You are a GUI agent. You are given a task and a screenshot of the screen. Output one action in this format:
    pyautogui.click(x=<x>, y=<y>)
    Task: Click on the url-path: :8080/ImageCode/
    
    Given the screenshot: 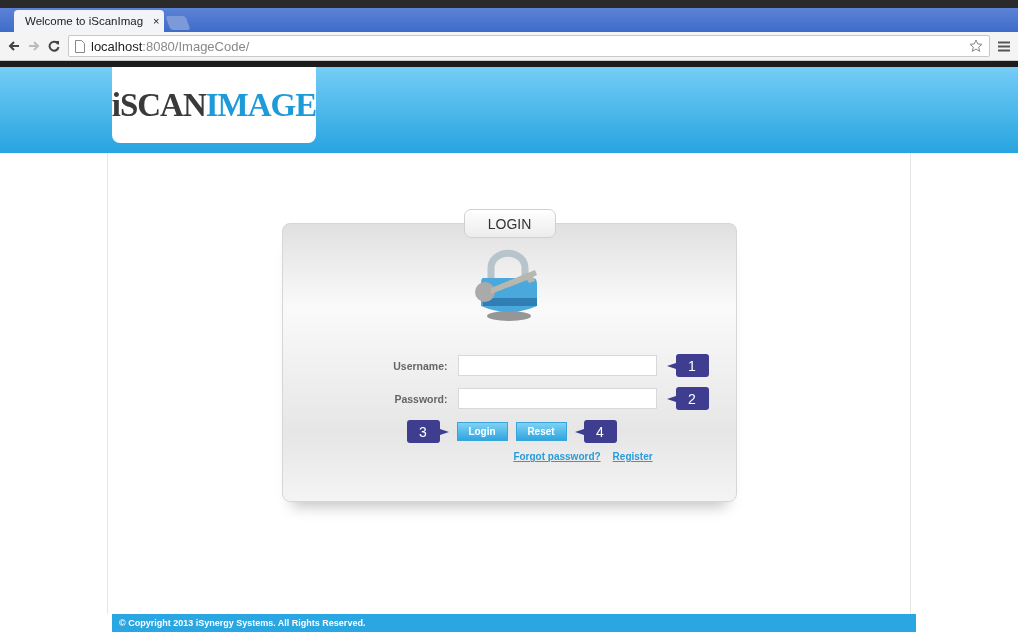 What is the action you would take?
    pyautogui.click(x=196, y=46)
    